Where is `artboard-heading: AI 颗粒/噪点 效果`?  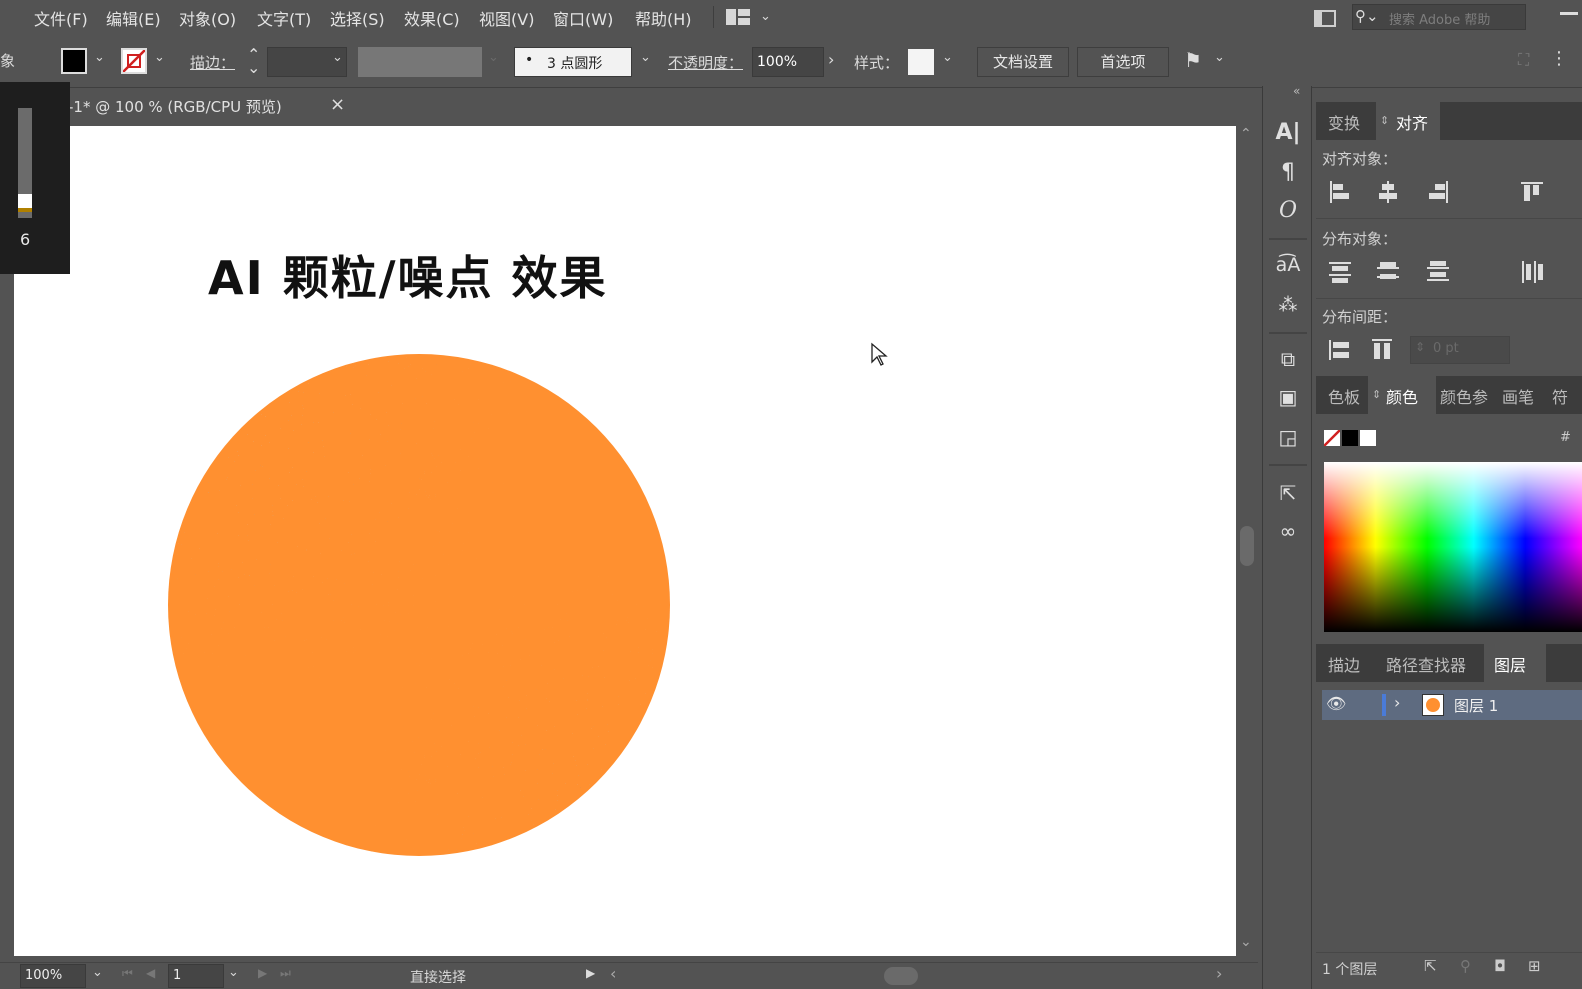 artboard-heading: AI 颗粒/噪点 效果 is located at coordinates (408, 275).